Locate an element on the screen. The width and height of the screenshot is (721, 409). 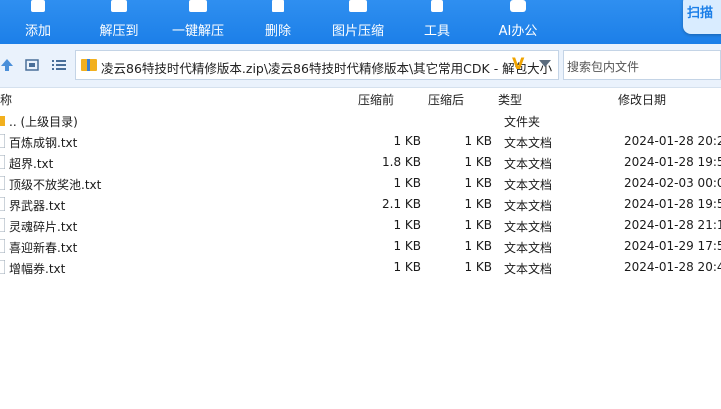
main-toolbar: 添加 解压到 一键解压 删除 图片压缩 工具 AI办公 扫描 is located at coordinates (360, 22).